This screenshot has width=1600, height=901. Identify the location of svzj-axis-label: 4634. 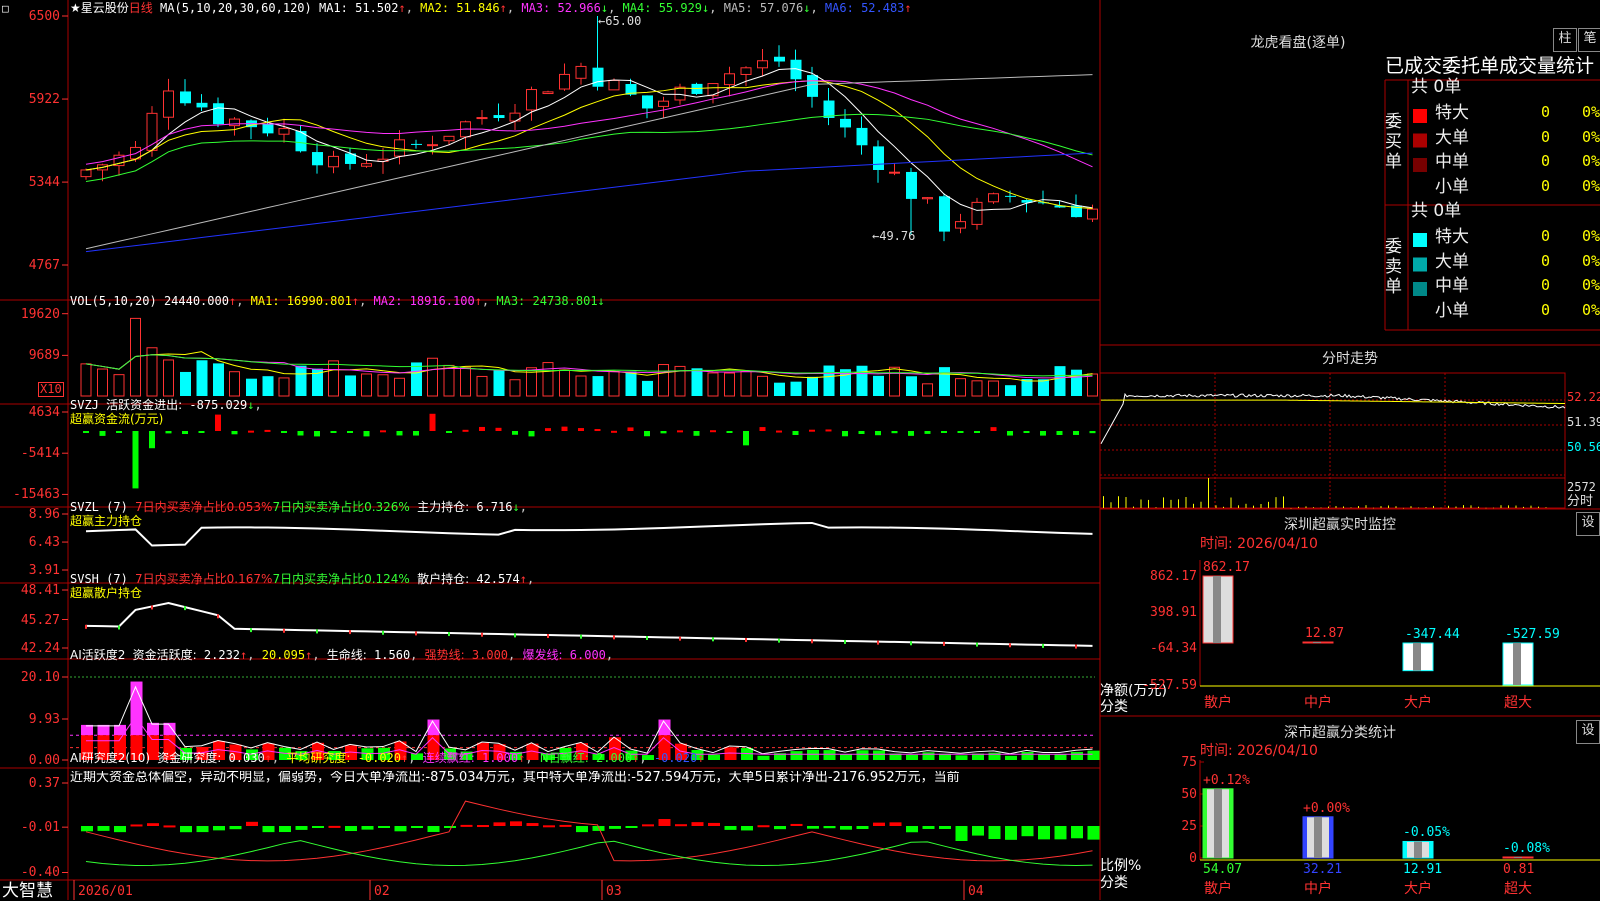
(44, 412).